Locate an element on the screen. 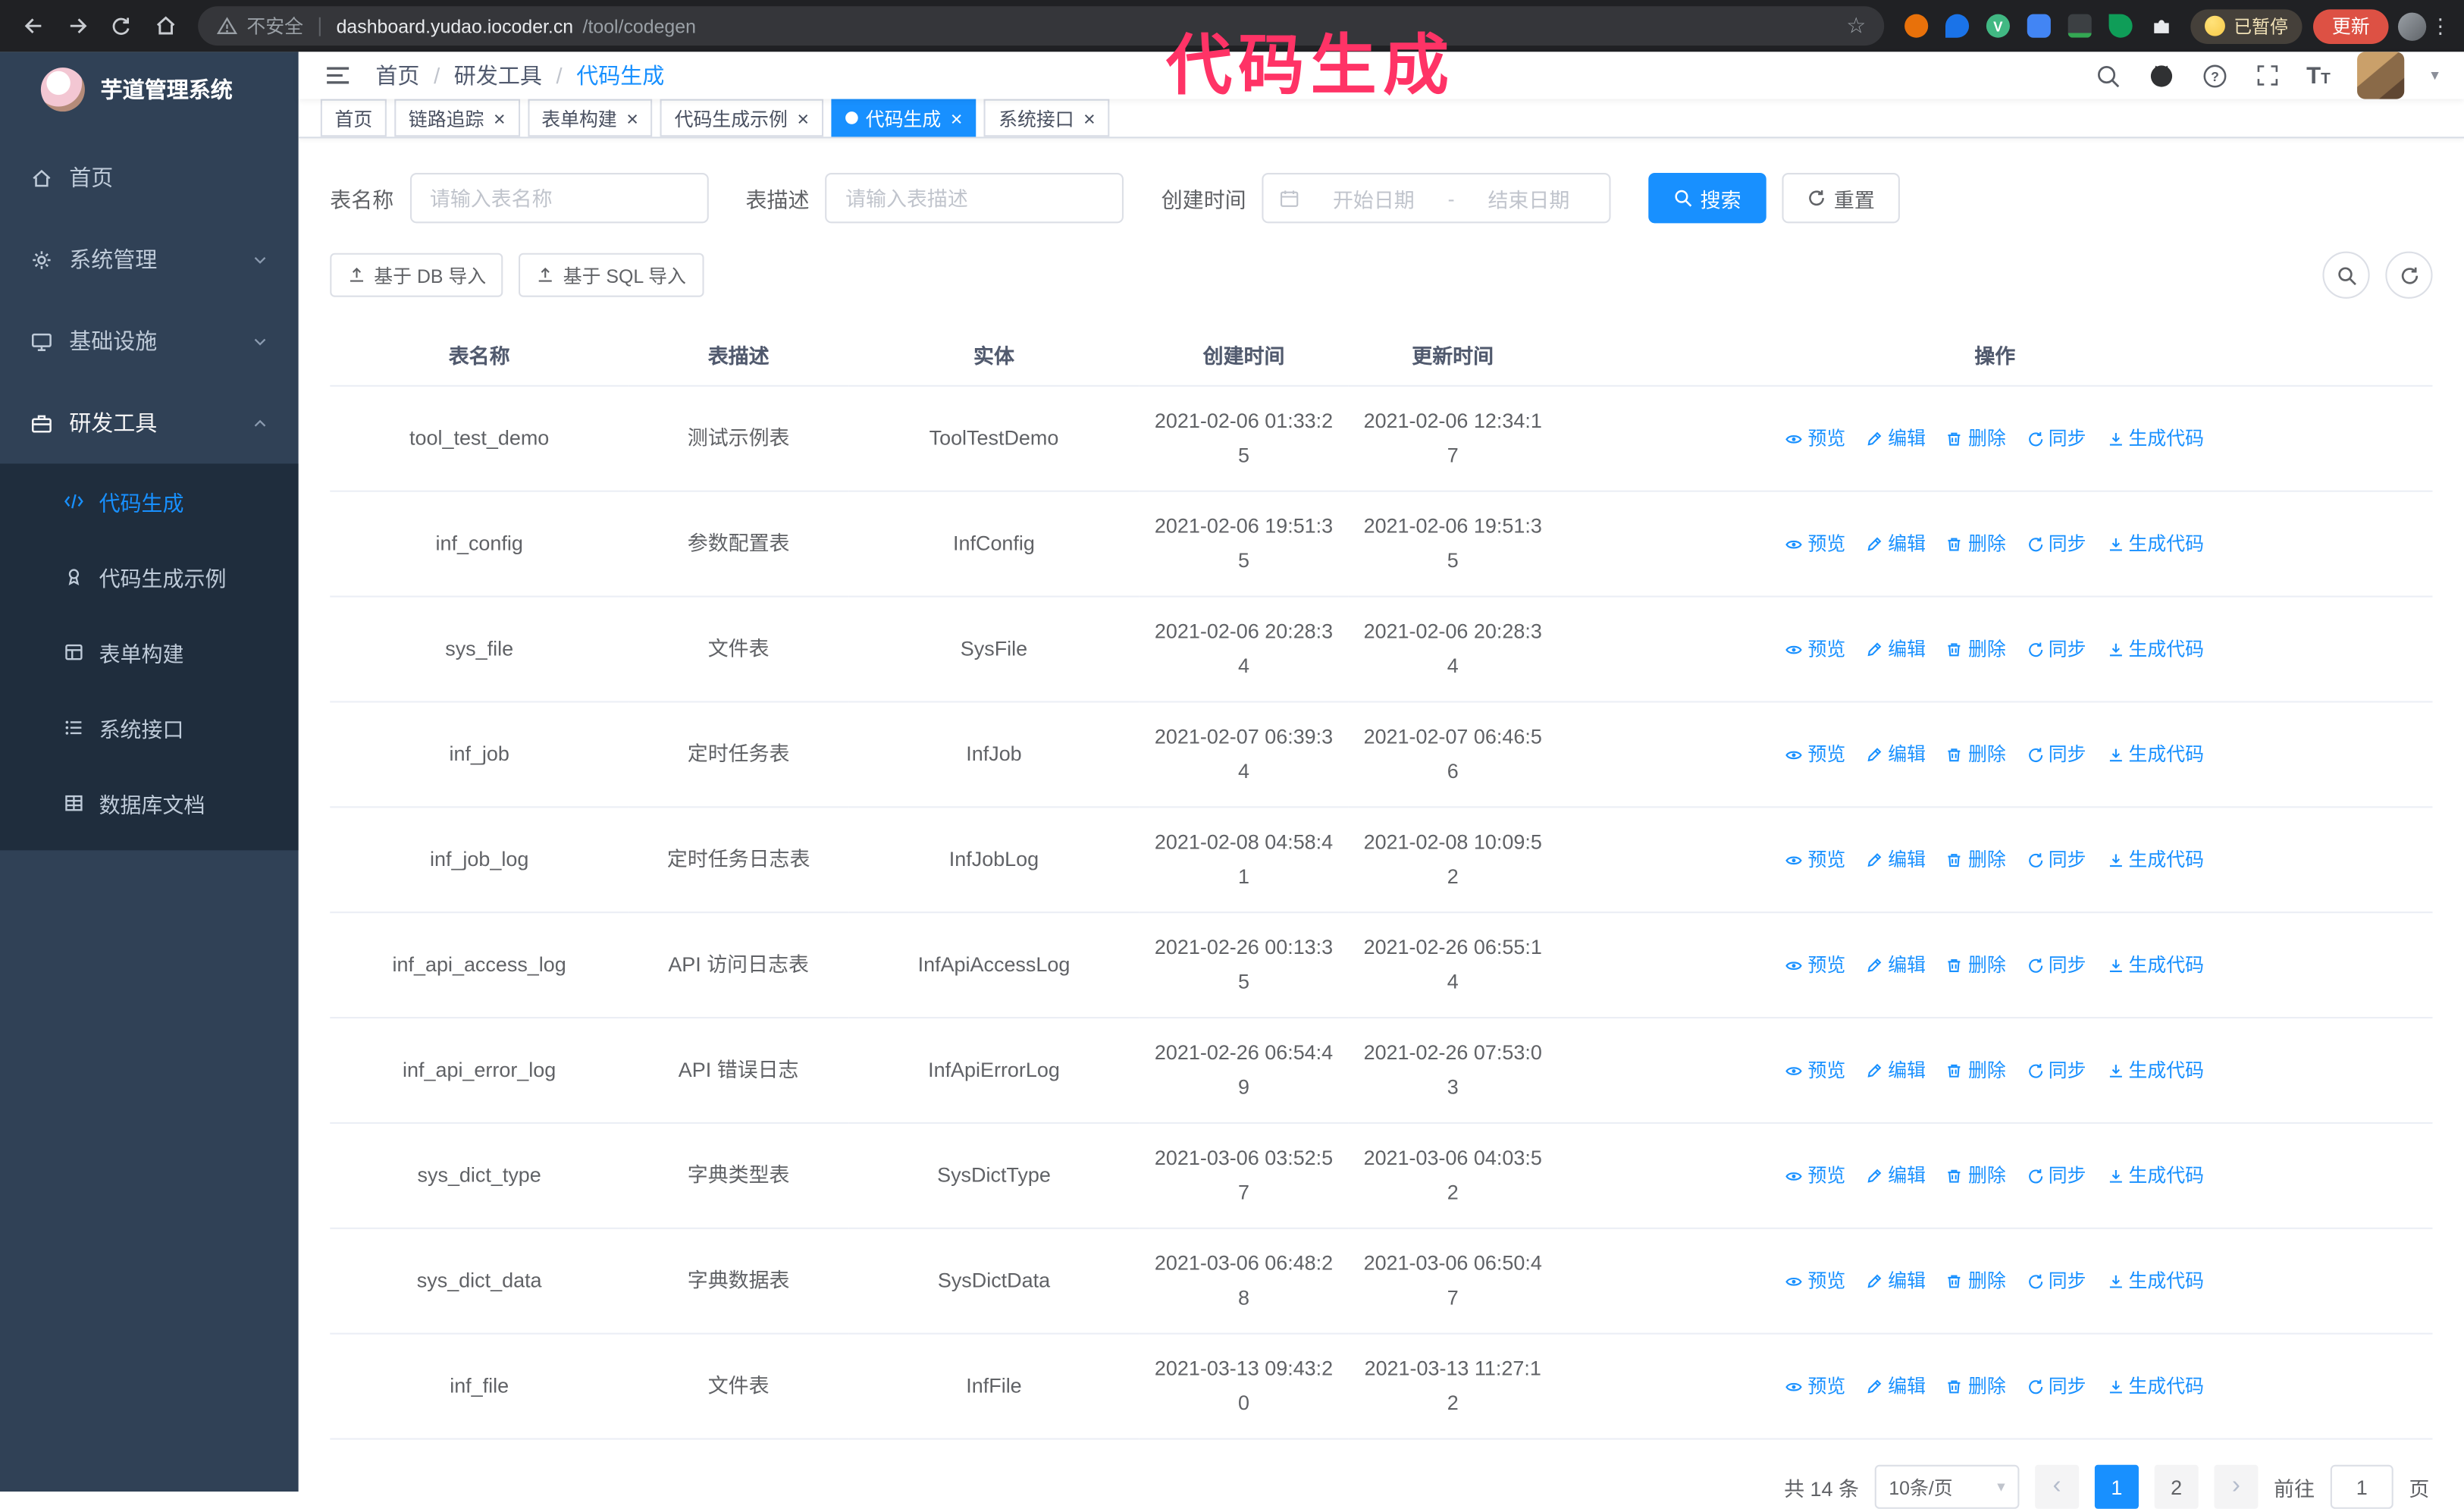 The height and width of the screenshot is (1509, 2464). date-range-picker: 开始日期 - 结束日期 is located at coordinates (1437, 198).